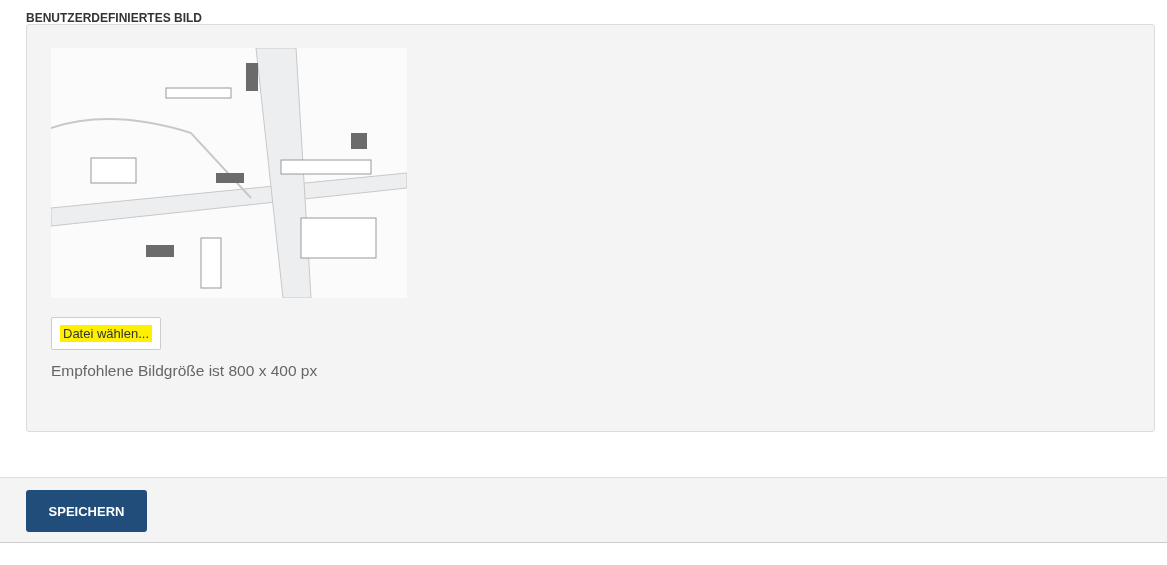 The width and height of the screenshot is (1167, 565). Describe the element at coordinates (184, 371) in the screenshot. I see `image-size-hint: Empfohlene Bildgröße ist 800 x 400 px` at that location.